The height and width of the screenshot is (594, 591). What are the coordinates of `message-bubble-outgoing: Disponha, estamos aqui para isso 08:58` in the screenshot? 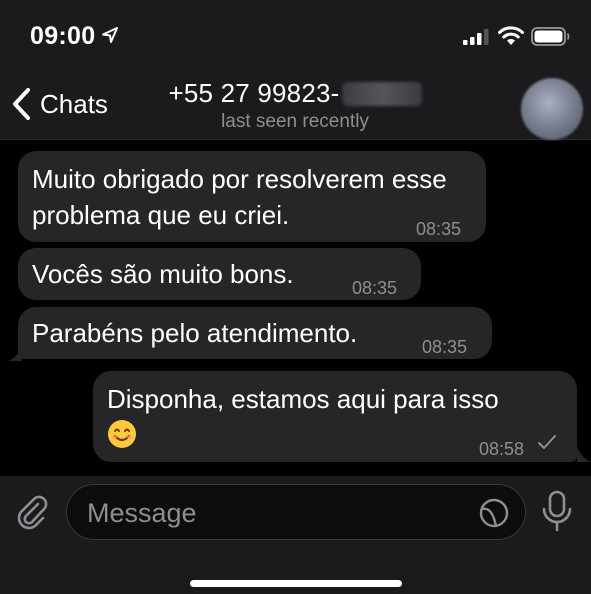 It's located at (335, 416).